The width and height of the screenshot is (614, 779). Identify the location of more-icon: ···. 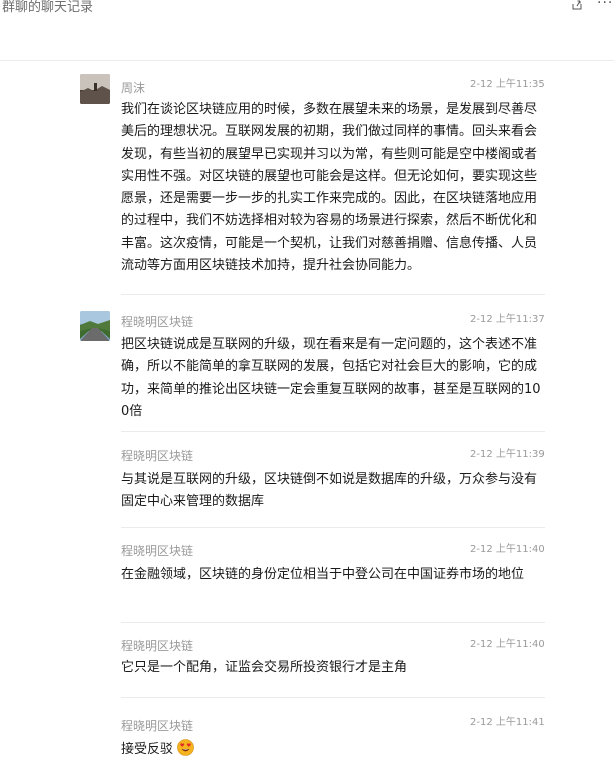
(605, 5).